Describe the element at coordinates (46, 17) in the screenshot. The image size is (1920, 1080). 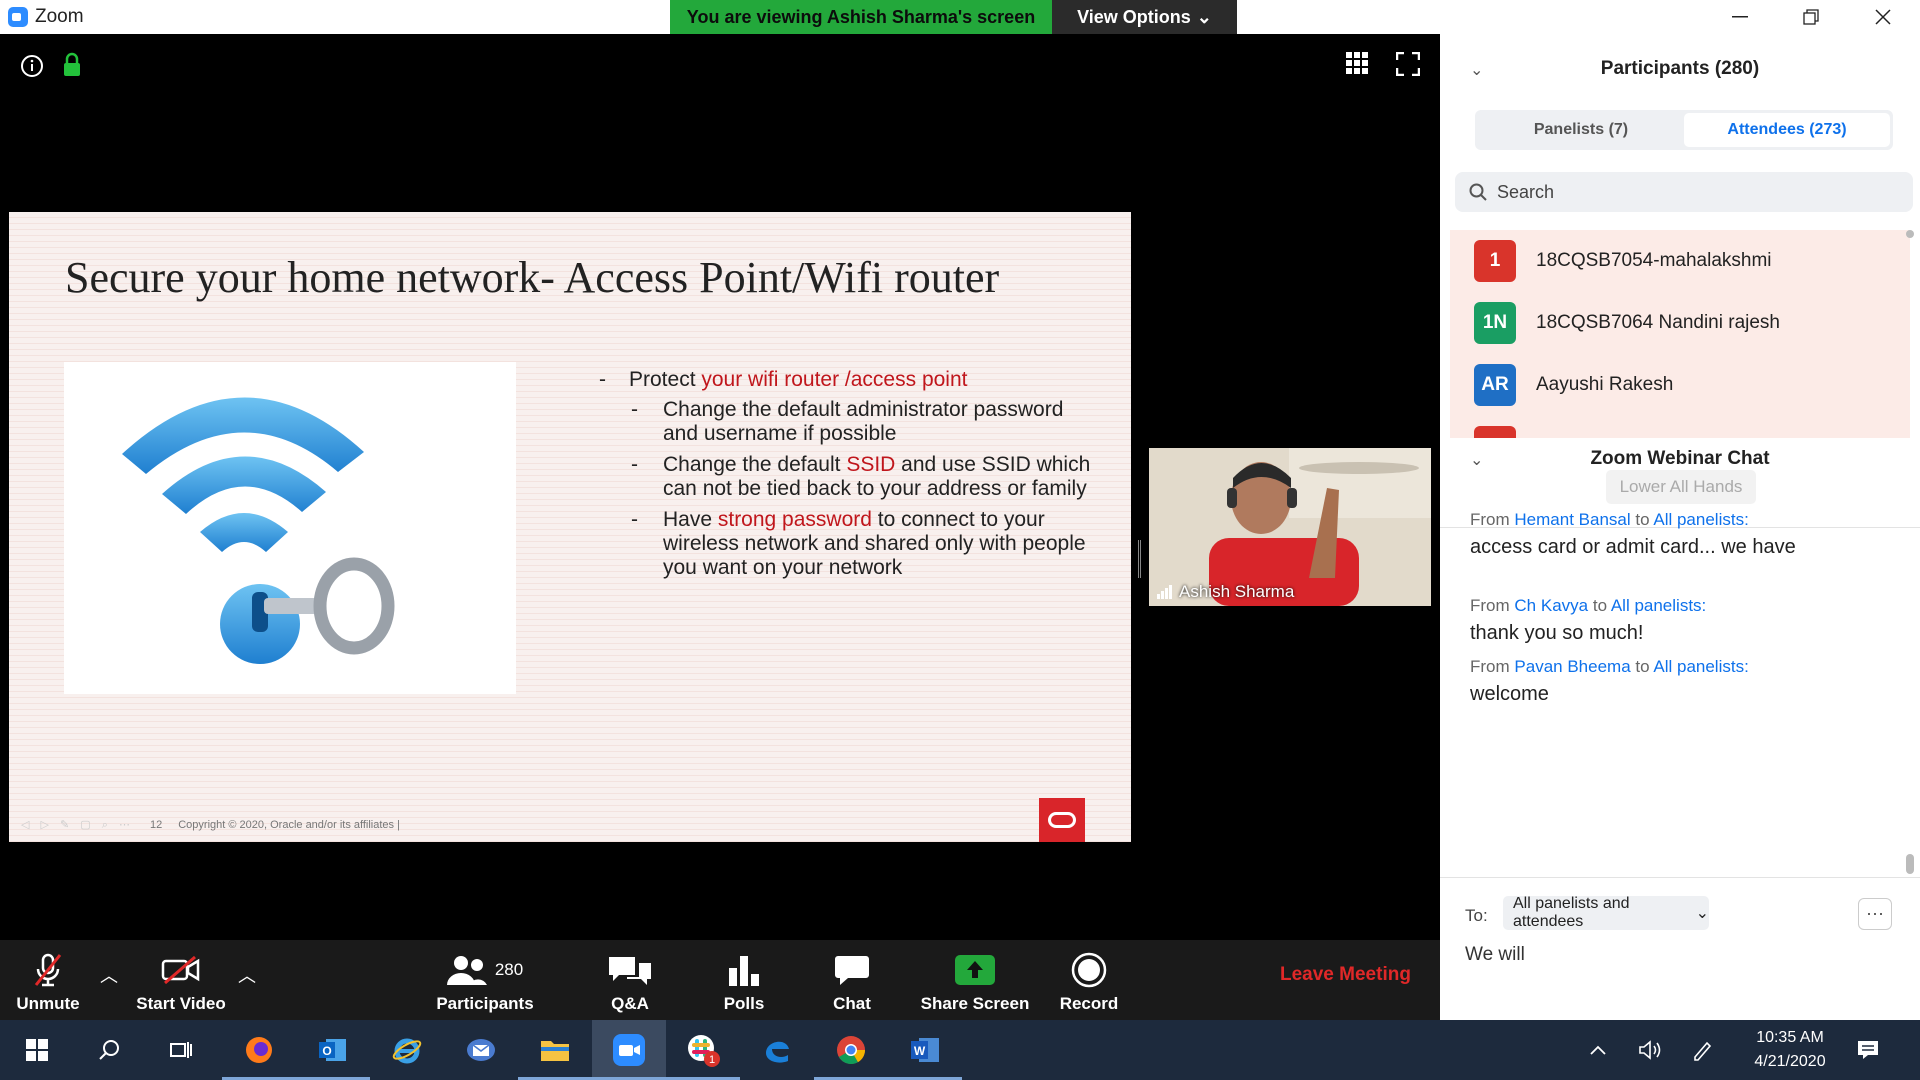
I see `app-title: Zoom` at that location.